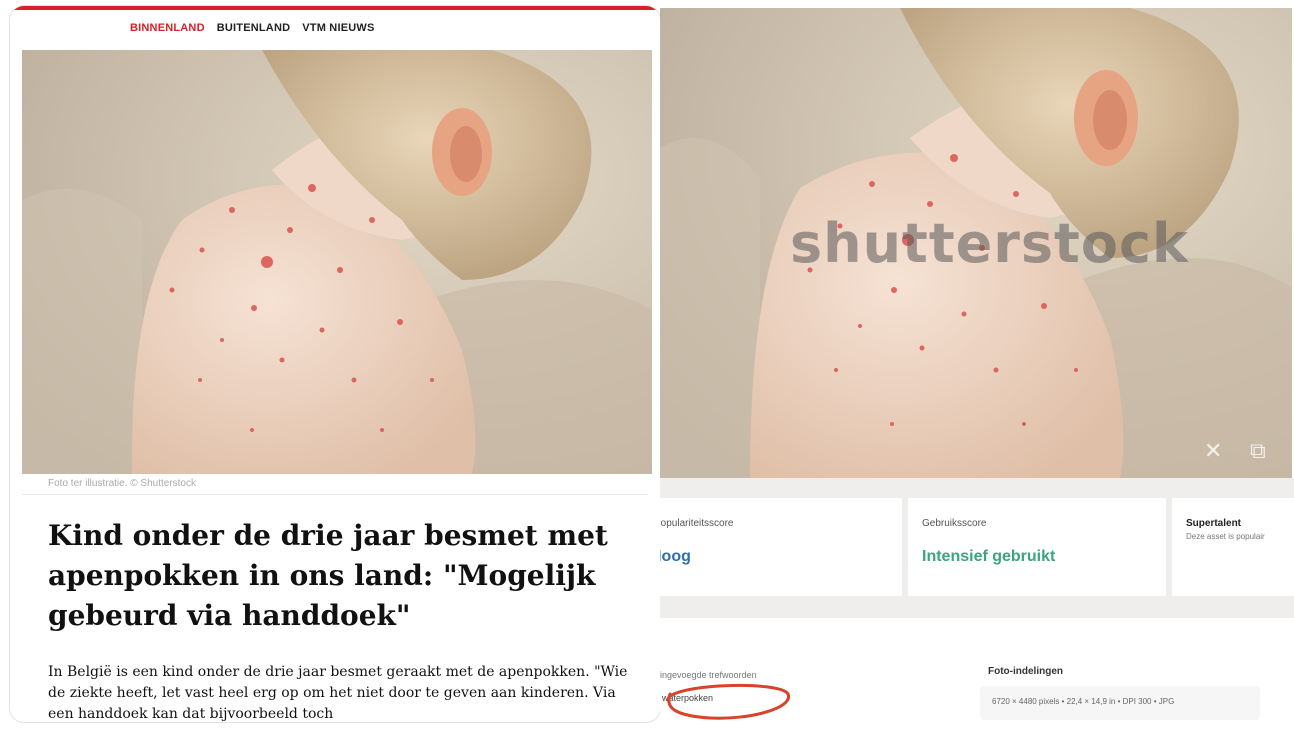  Describe the element at coordinates (697, 523) in the screenshot. I see `popularity-label: Populariteitsscore` at that location.